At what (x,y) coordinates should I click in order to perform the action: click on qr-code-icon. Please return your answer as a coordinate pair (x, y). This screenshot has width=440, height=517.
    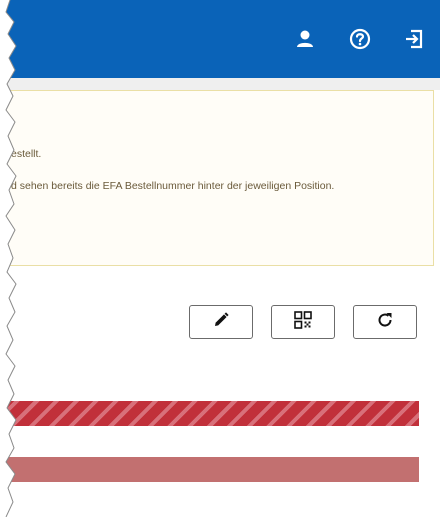
    Looking at the image, I should click on (303, 322).